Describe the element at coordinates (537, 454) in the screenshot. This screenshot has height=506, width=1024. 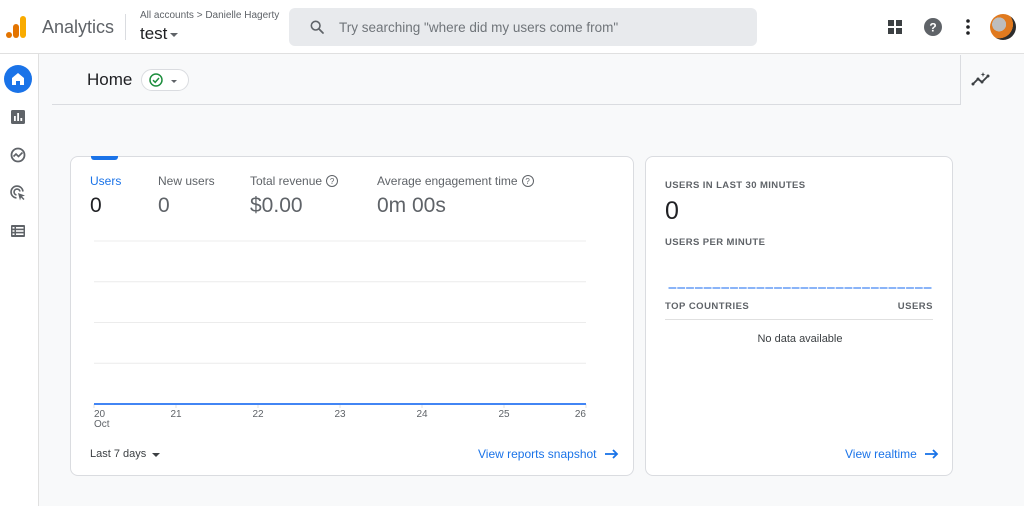
I see `link-label: View reports snapshot` at that location.